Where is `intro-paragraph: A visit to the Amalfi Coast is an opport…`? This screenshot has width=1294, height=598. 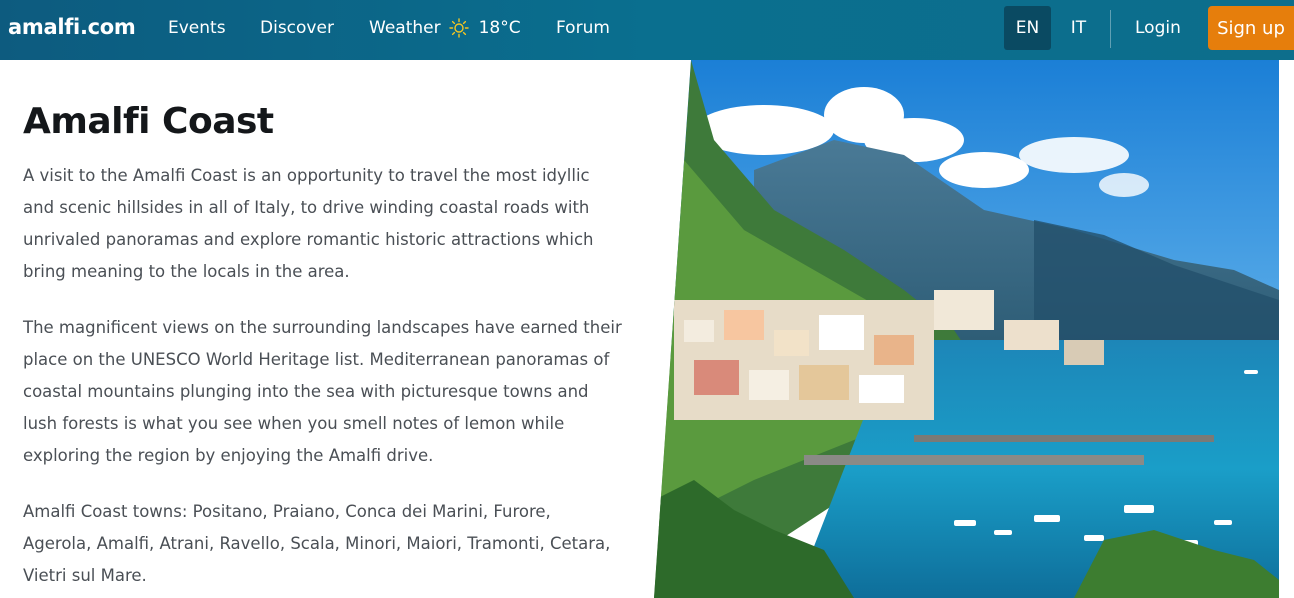
intro-paragraph: A visit to the Amalfi Coast is an opport… is located at coordinates (308, 223).